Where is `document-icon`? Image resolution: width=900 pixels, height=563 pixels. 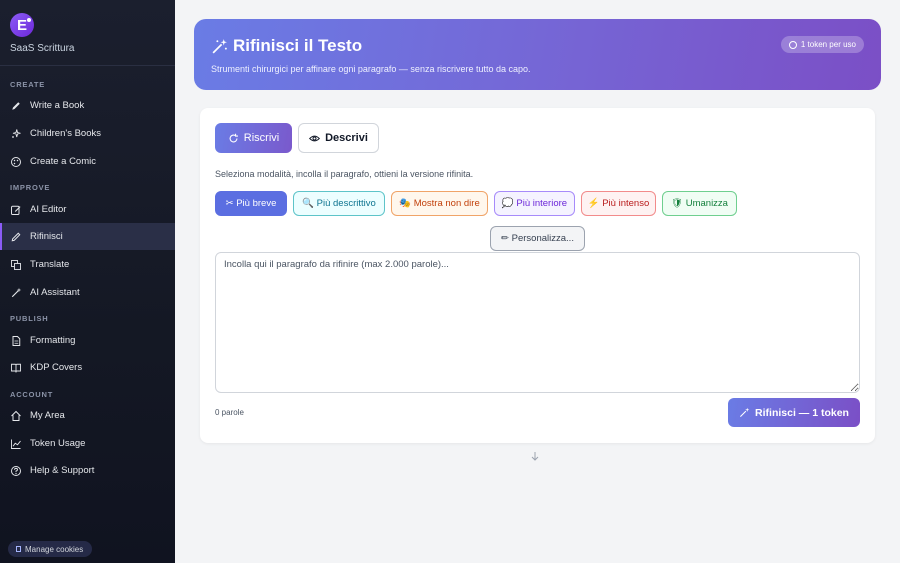 document-icon is located at coordinates (16, 340).